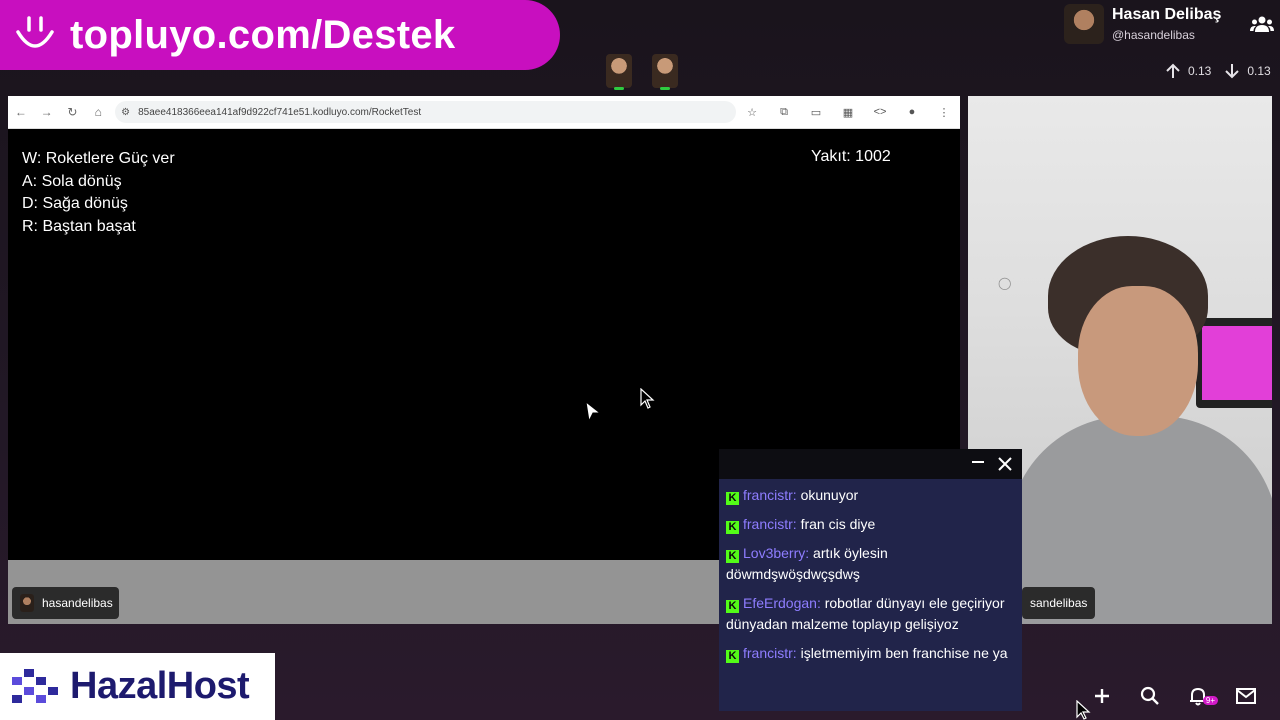 This screenshot has width=1280, height=720. I want to click on notifications-button: 9+, so click(1202, 696).